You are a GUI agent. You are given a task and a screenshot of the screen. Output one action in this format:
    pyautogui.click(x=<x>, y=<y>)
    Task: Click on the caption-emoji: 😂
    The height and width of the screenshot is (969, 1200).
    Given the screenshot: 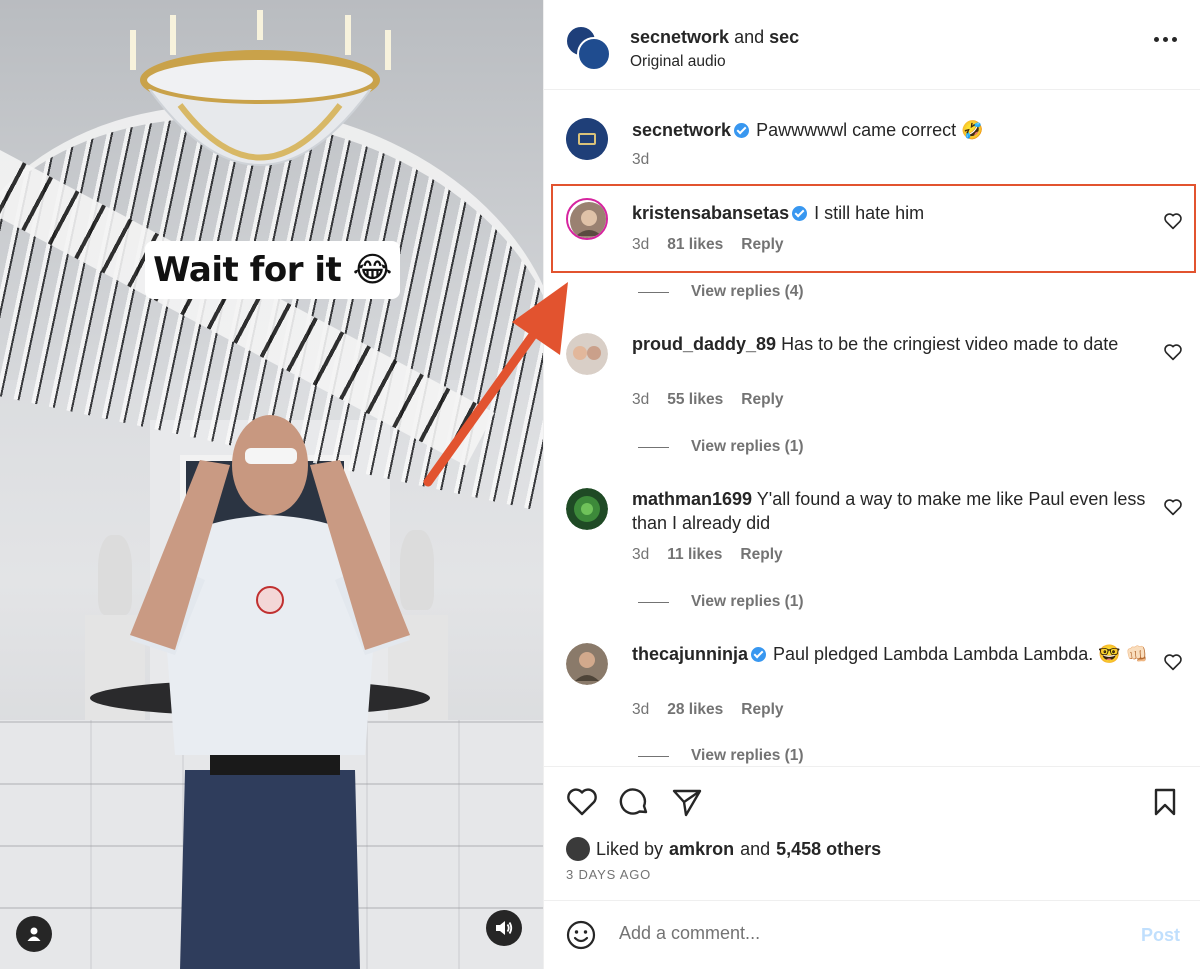 What is the action you would take?
    pyautogui.click(x=372, y=270)
    